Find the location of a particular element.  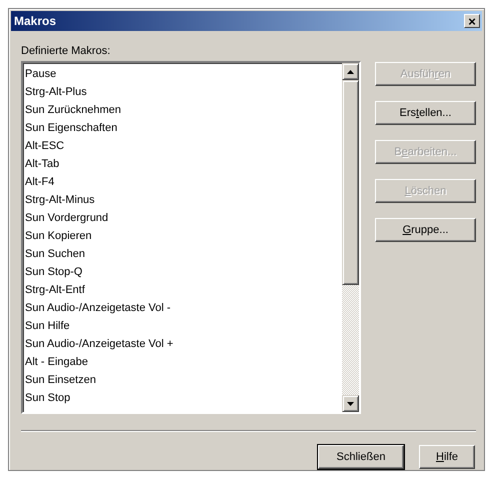

scroll-thumb is located at coordinates (350, 182).